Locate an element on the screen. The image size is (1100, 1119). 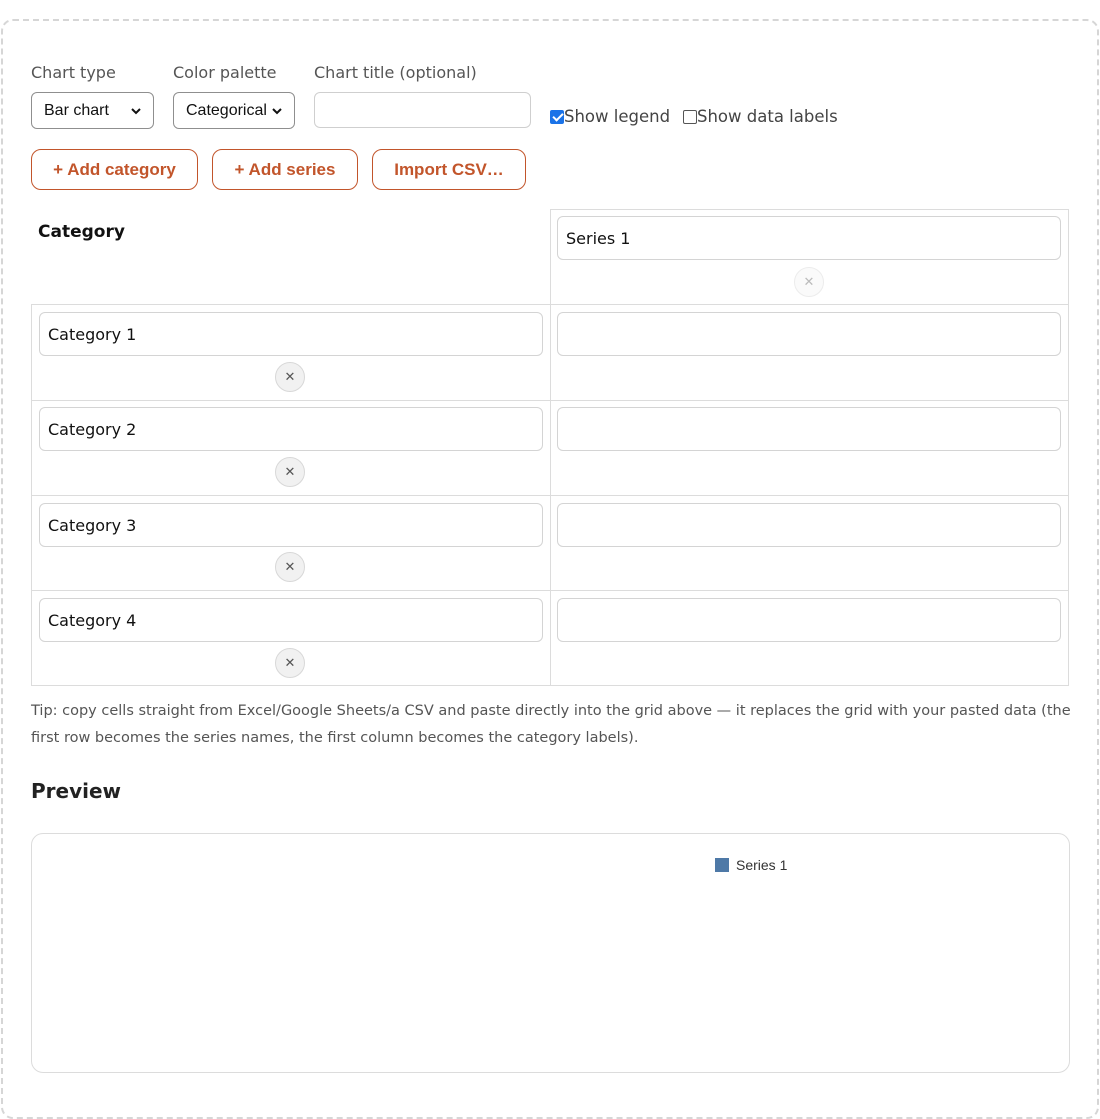
category-input: Category 3 is located at coordinates (291, 525).